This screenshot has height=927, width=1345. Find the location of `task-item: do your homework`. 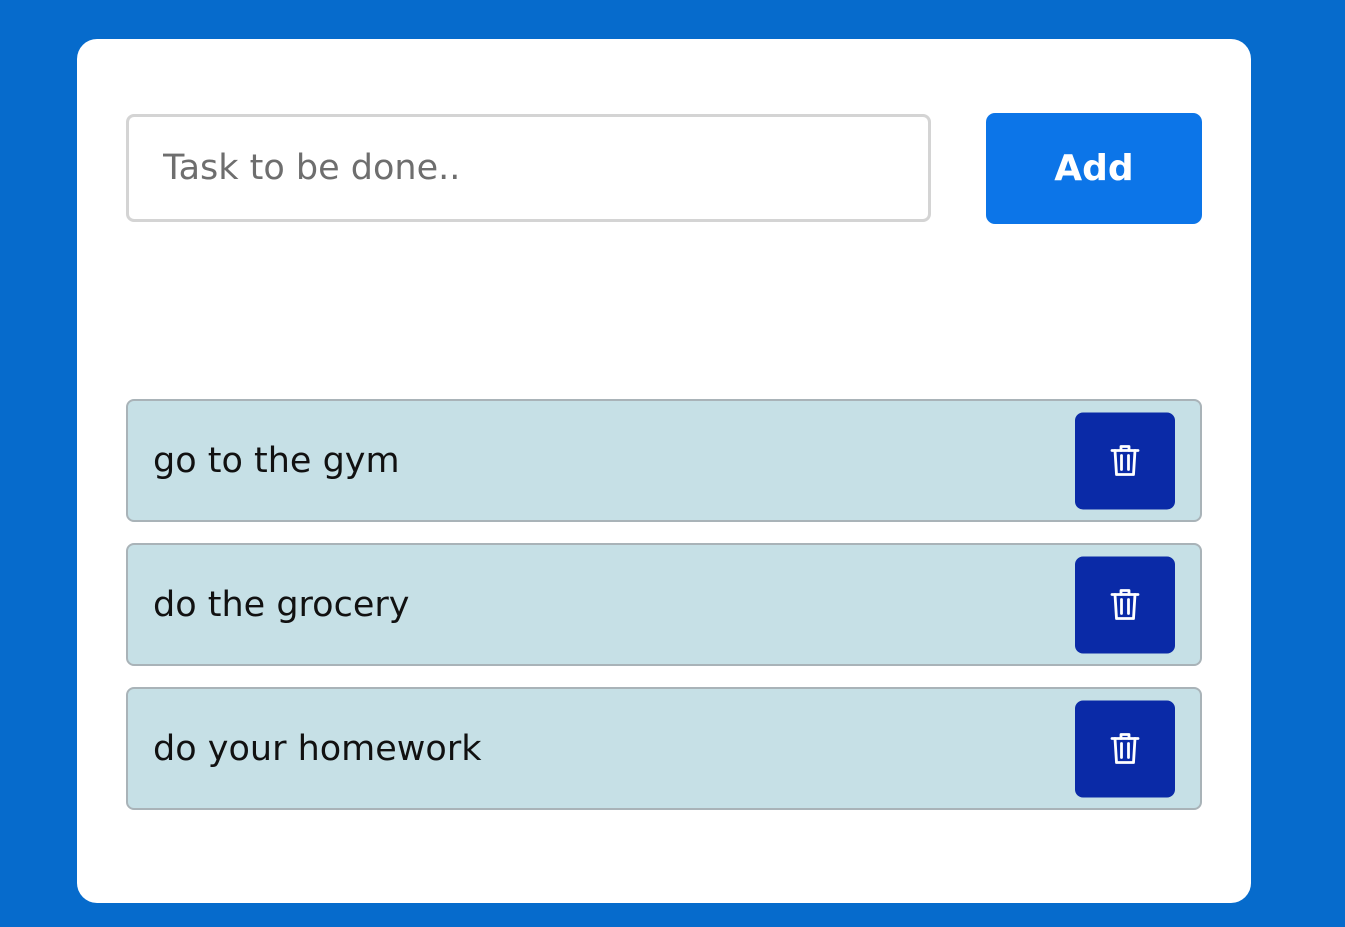

task-item: do your homework is located at coordinates (664, 748).